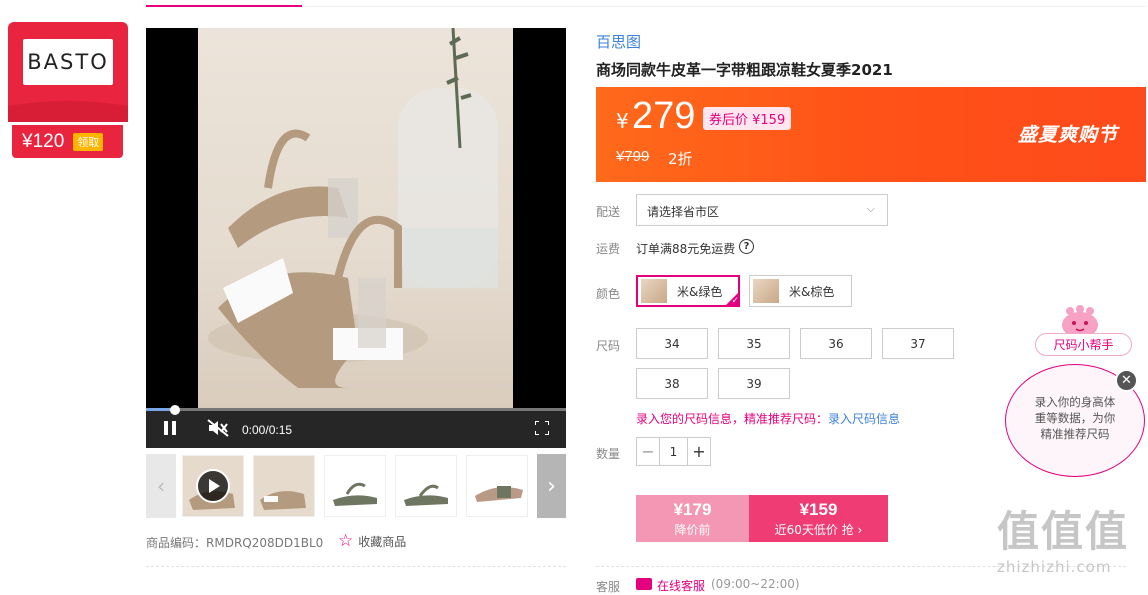  Describe the element at coordinates (732, 419) in the screenshot. I see `size-tip-text: 录入您的尺码信息，精准推荐尺码：` at that location.